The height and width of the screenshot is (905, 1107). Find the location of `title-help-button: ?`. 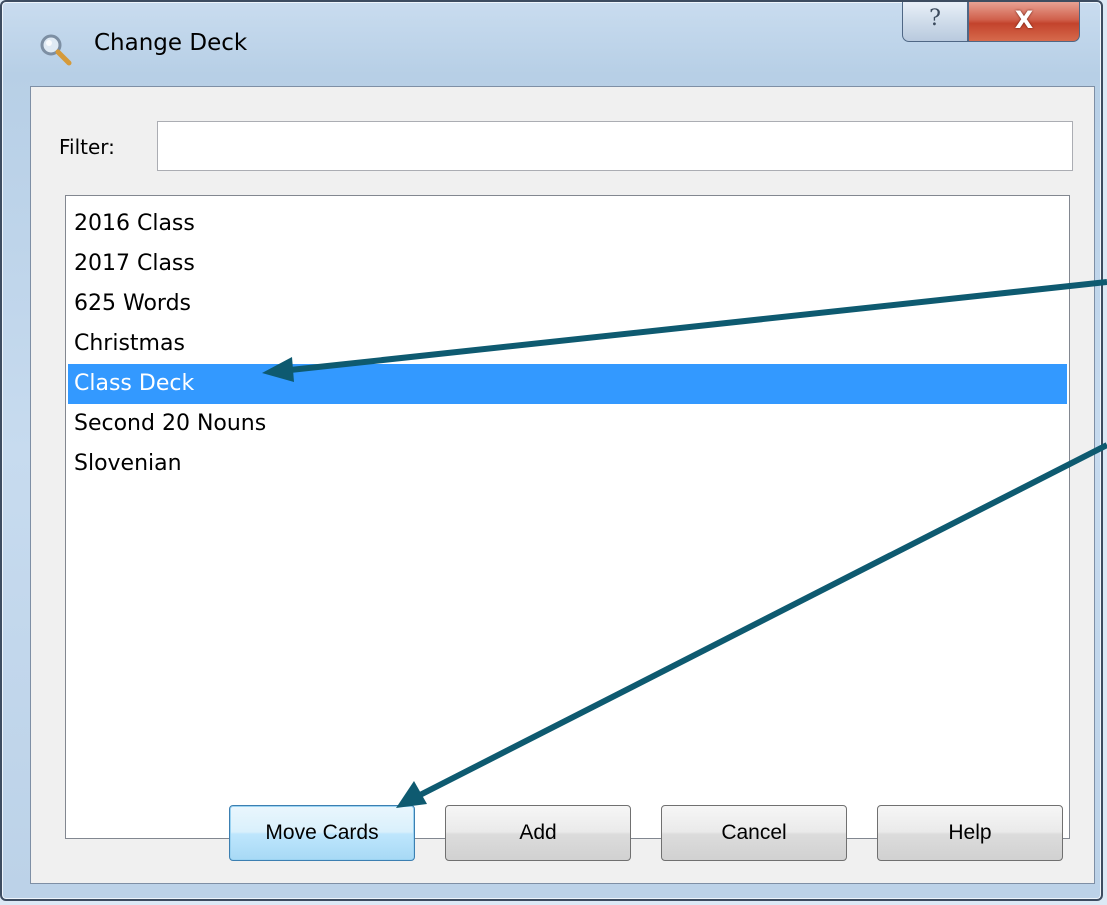

title-help-button: ? is located at coordinates (935, 22).